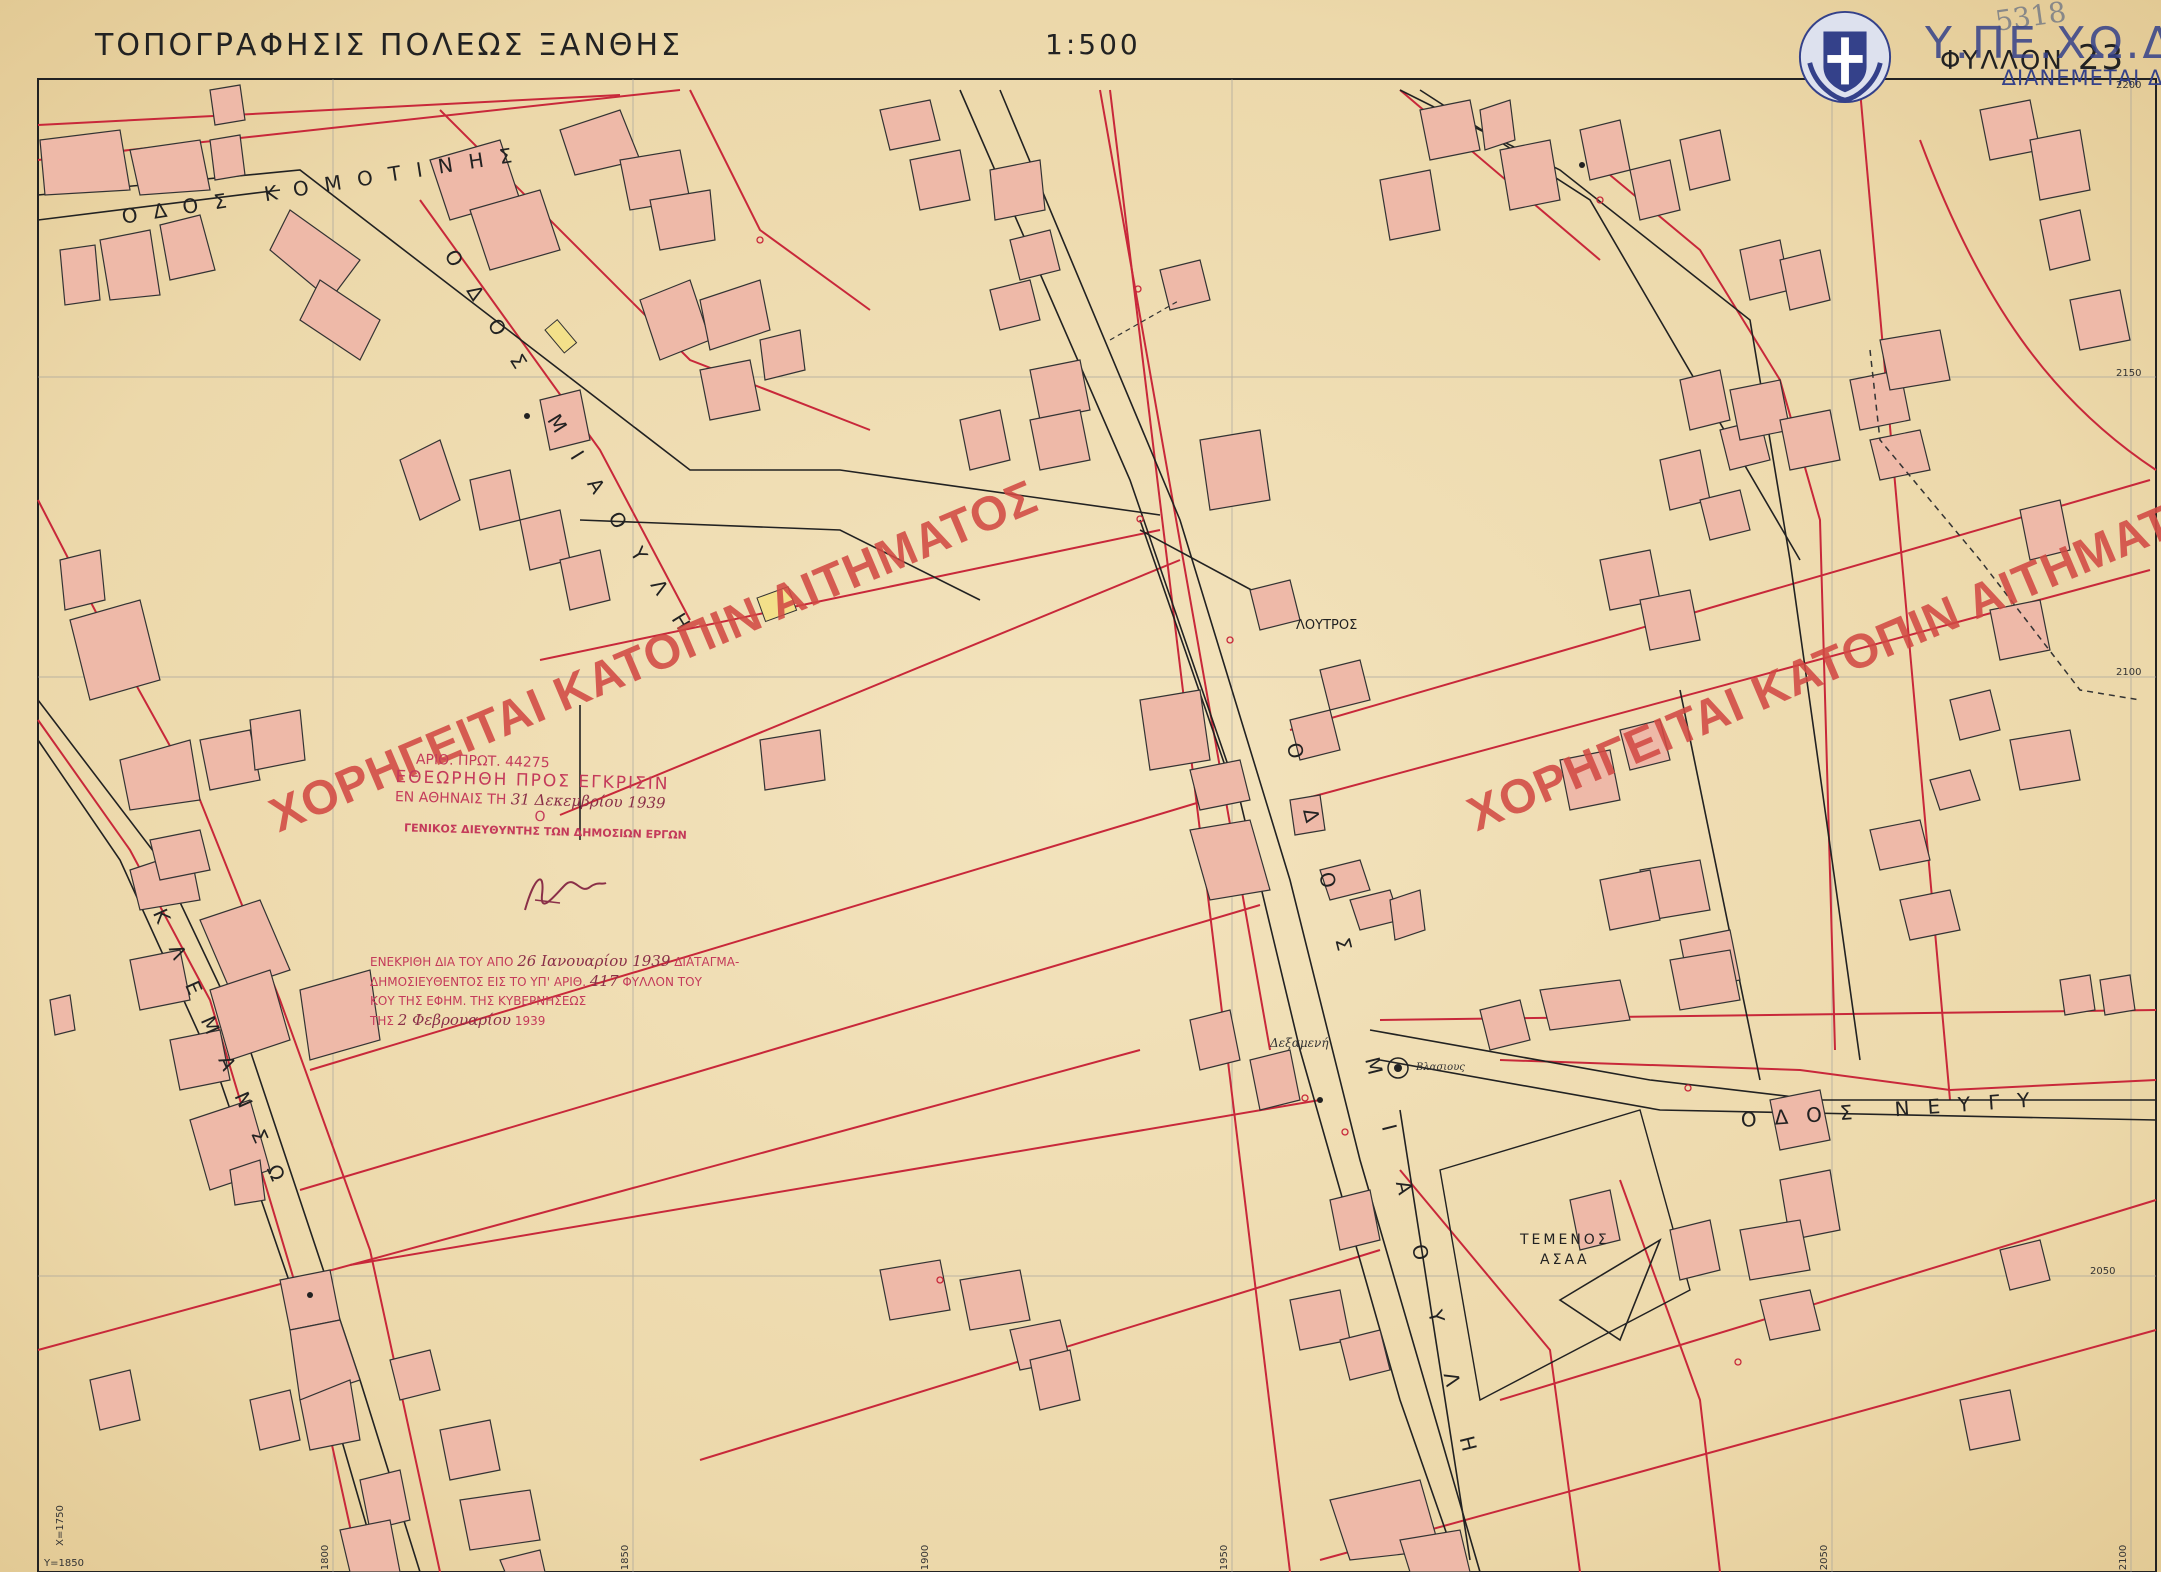  What do you see at coordinates (442, 962) in the screenshot?
I see `approval-line1-text: ΕΝΕΚΡΙΘΗ ΔΙΑ ΤΟΥ ΑΠΟ` at bounding box center [442, 962].